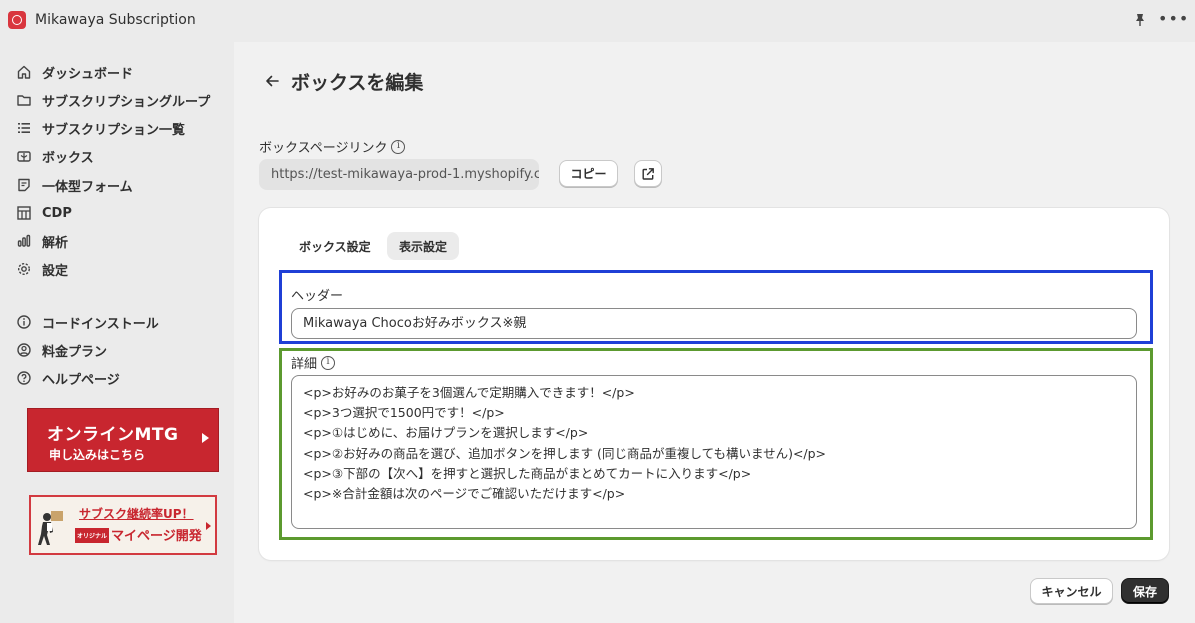  I want to click on sidebar-item-settings: 設定, so click(42, 269).